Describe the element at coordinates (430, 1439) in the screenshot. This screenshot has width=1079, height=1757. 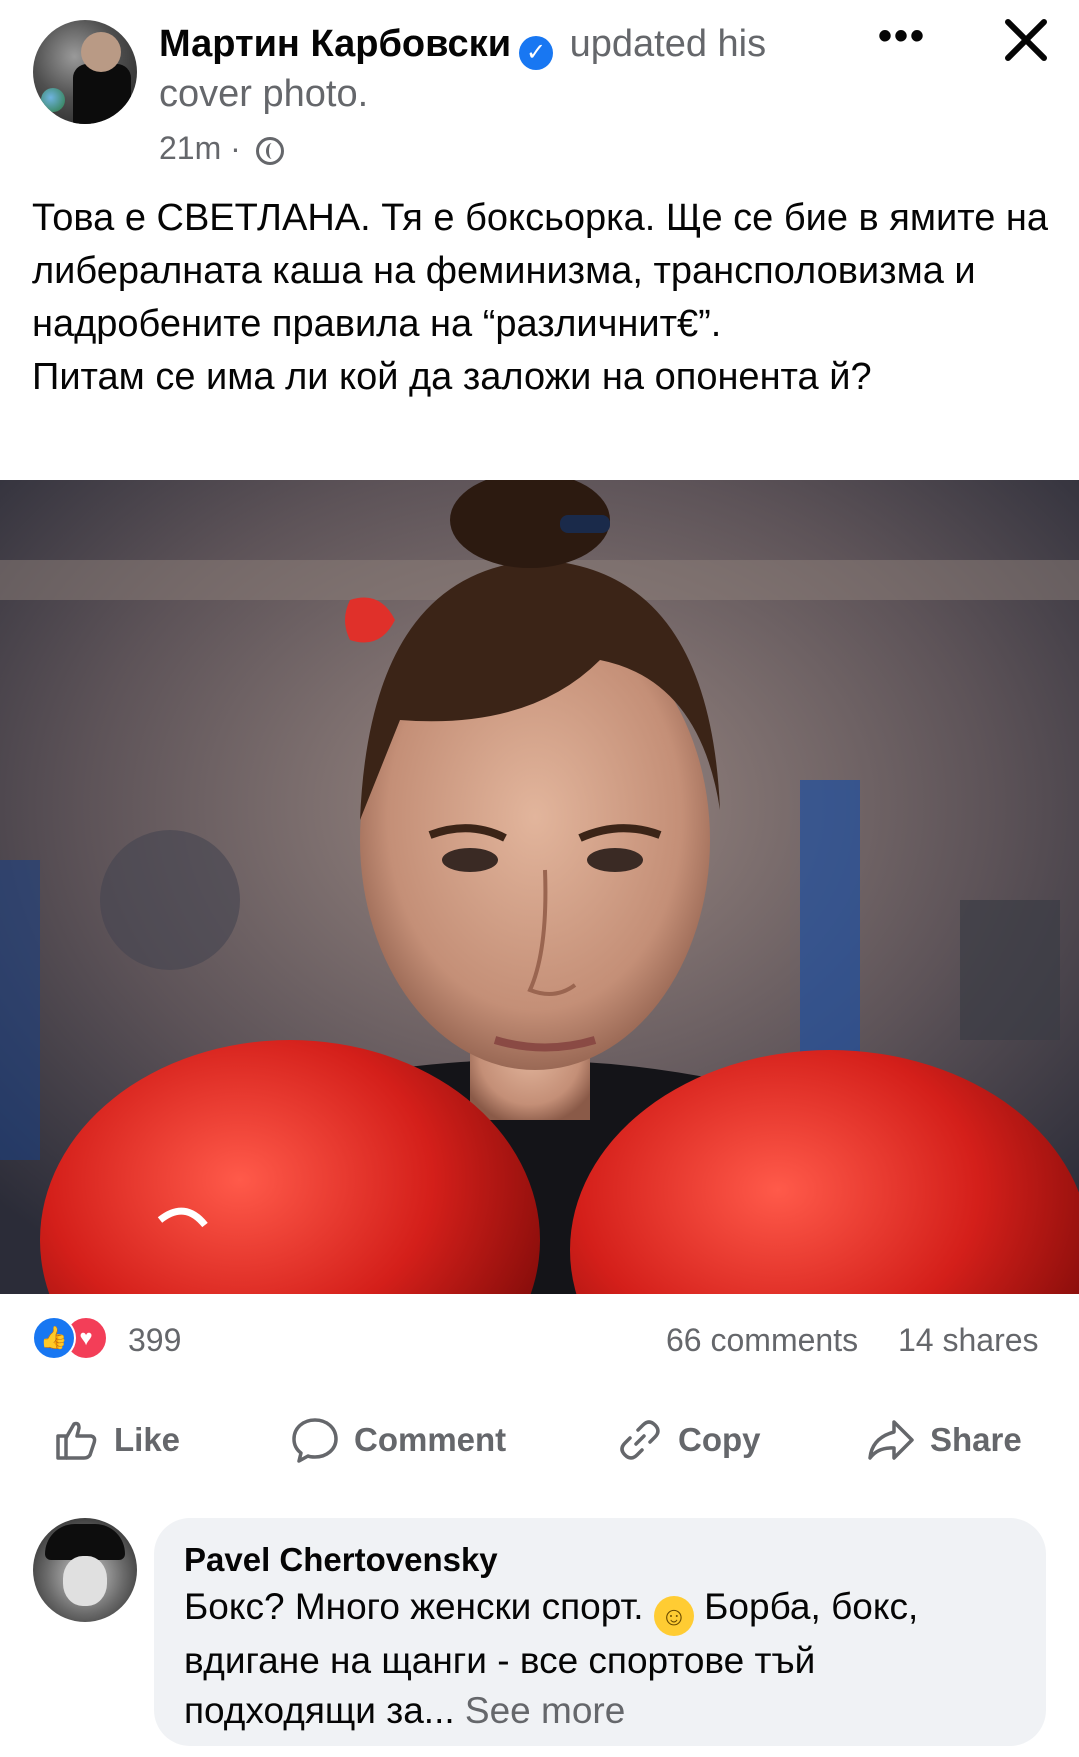
I see `comment-label: Comment` at that location.